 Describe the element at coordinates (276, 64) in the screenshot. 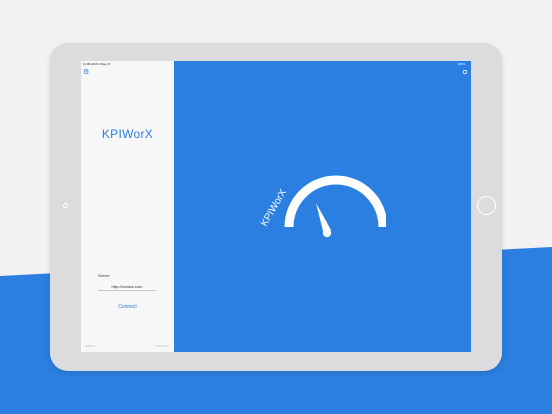

I see `status-bar: 11:08 AM Fri May 27 100%` at that location.